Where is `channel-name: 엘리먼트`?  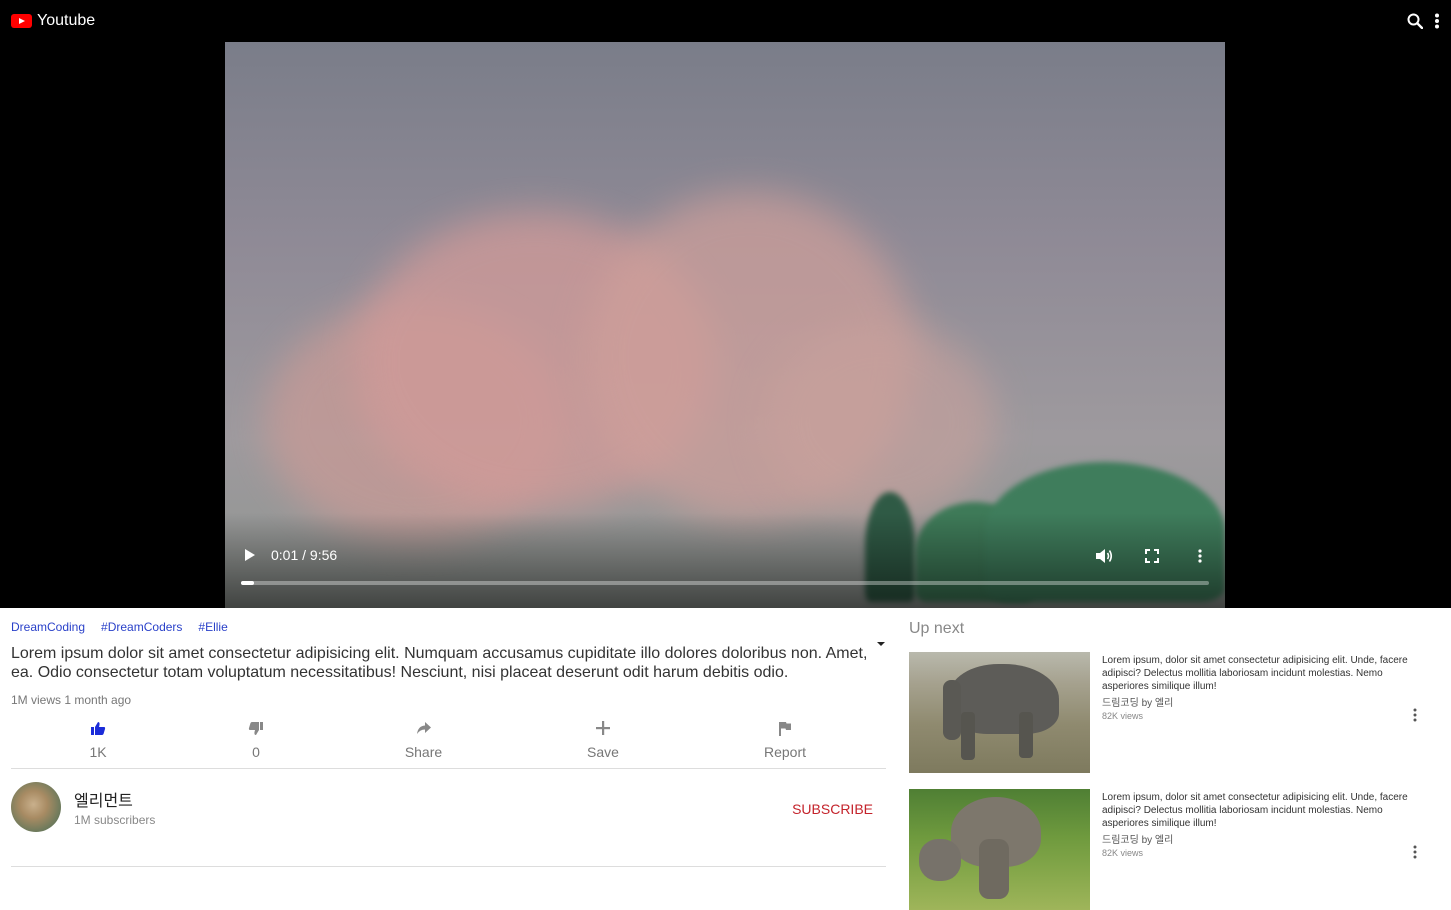
channel-name: 엘리먼트 is located at coordinates (114, 799).